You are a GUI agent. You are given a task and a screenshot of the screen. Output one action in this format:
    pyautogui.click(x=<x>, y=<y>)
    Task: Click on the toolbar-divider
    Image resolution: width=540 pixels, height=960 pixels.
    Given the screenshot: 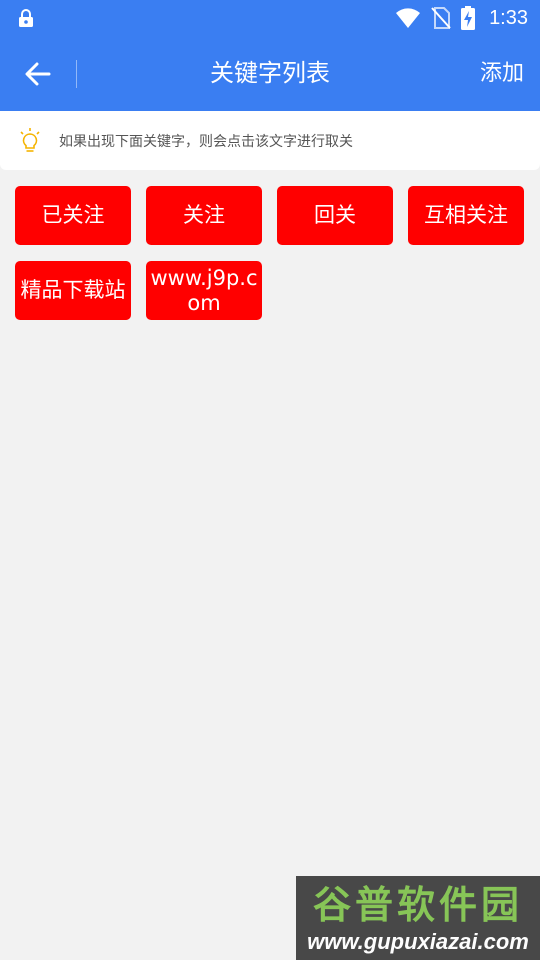 What is the action you would take?
    pyautogui.click(x=76, y=74)
    